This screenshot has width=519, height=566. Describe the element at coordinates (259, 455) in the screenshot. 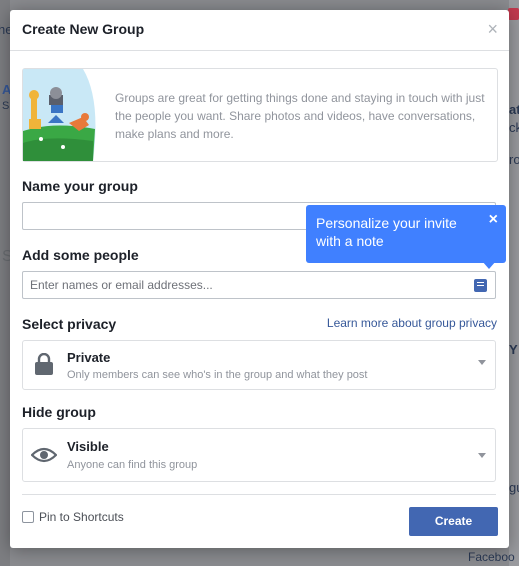

I see `visibility-select: Visible Anyone can find this group` at that location.